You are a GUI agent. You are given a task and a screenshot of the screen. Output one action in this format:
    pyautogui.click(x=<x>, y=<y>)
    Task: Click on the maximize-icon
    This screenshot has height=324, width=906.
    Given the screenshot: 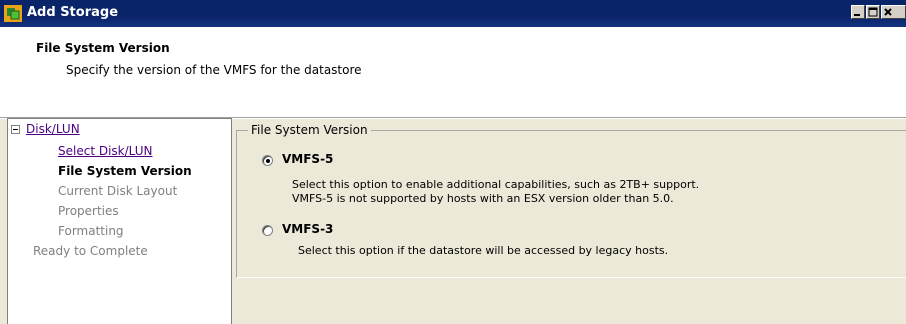 What is the action you would take?
    pyautogui.click(x=873, y=12)
    